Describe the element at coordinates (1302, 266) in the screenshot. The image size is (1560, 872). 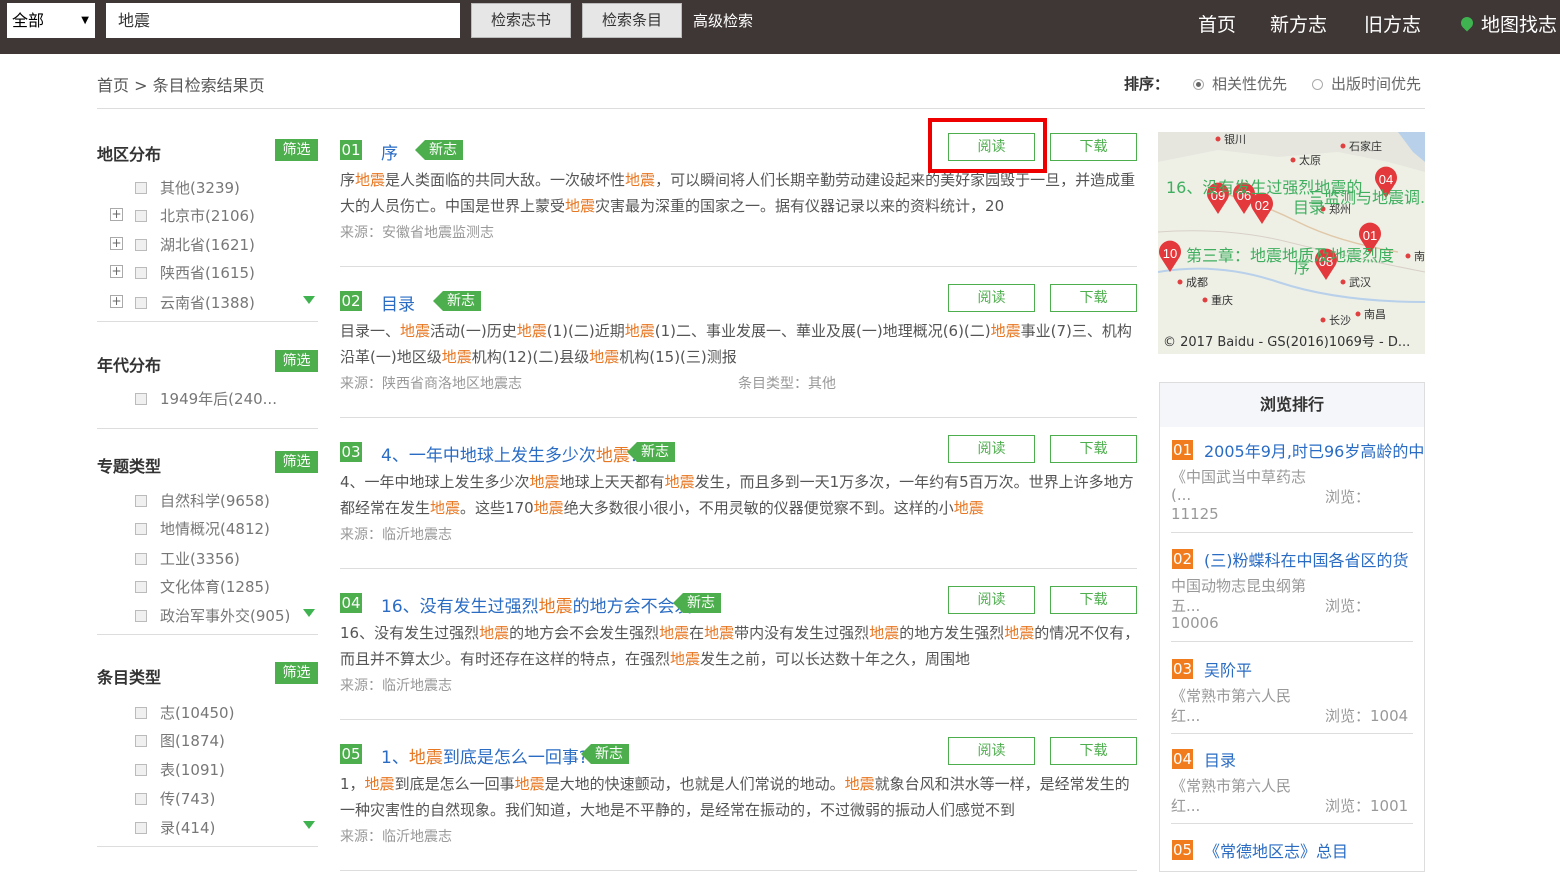
I see `map-label: 序` at that location.